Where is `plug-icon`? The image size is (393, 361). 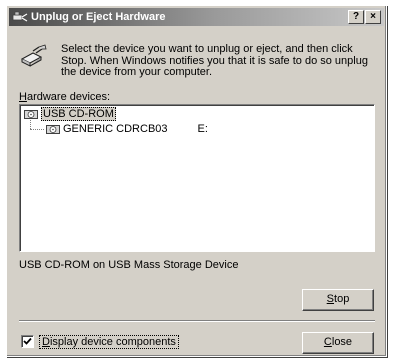
plug-icon is located at coordinates (33, 55).